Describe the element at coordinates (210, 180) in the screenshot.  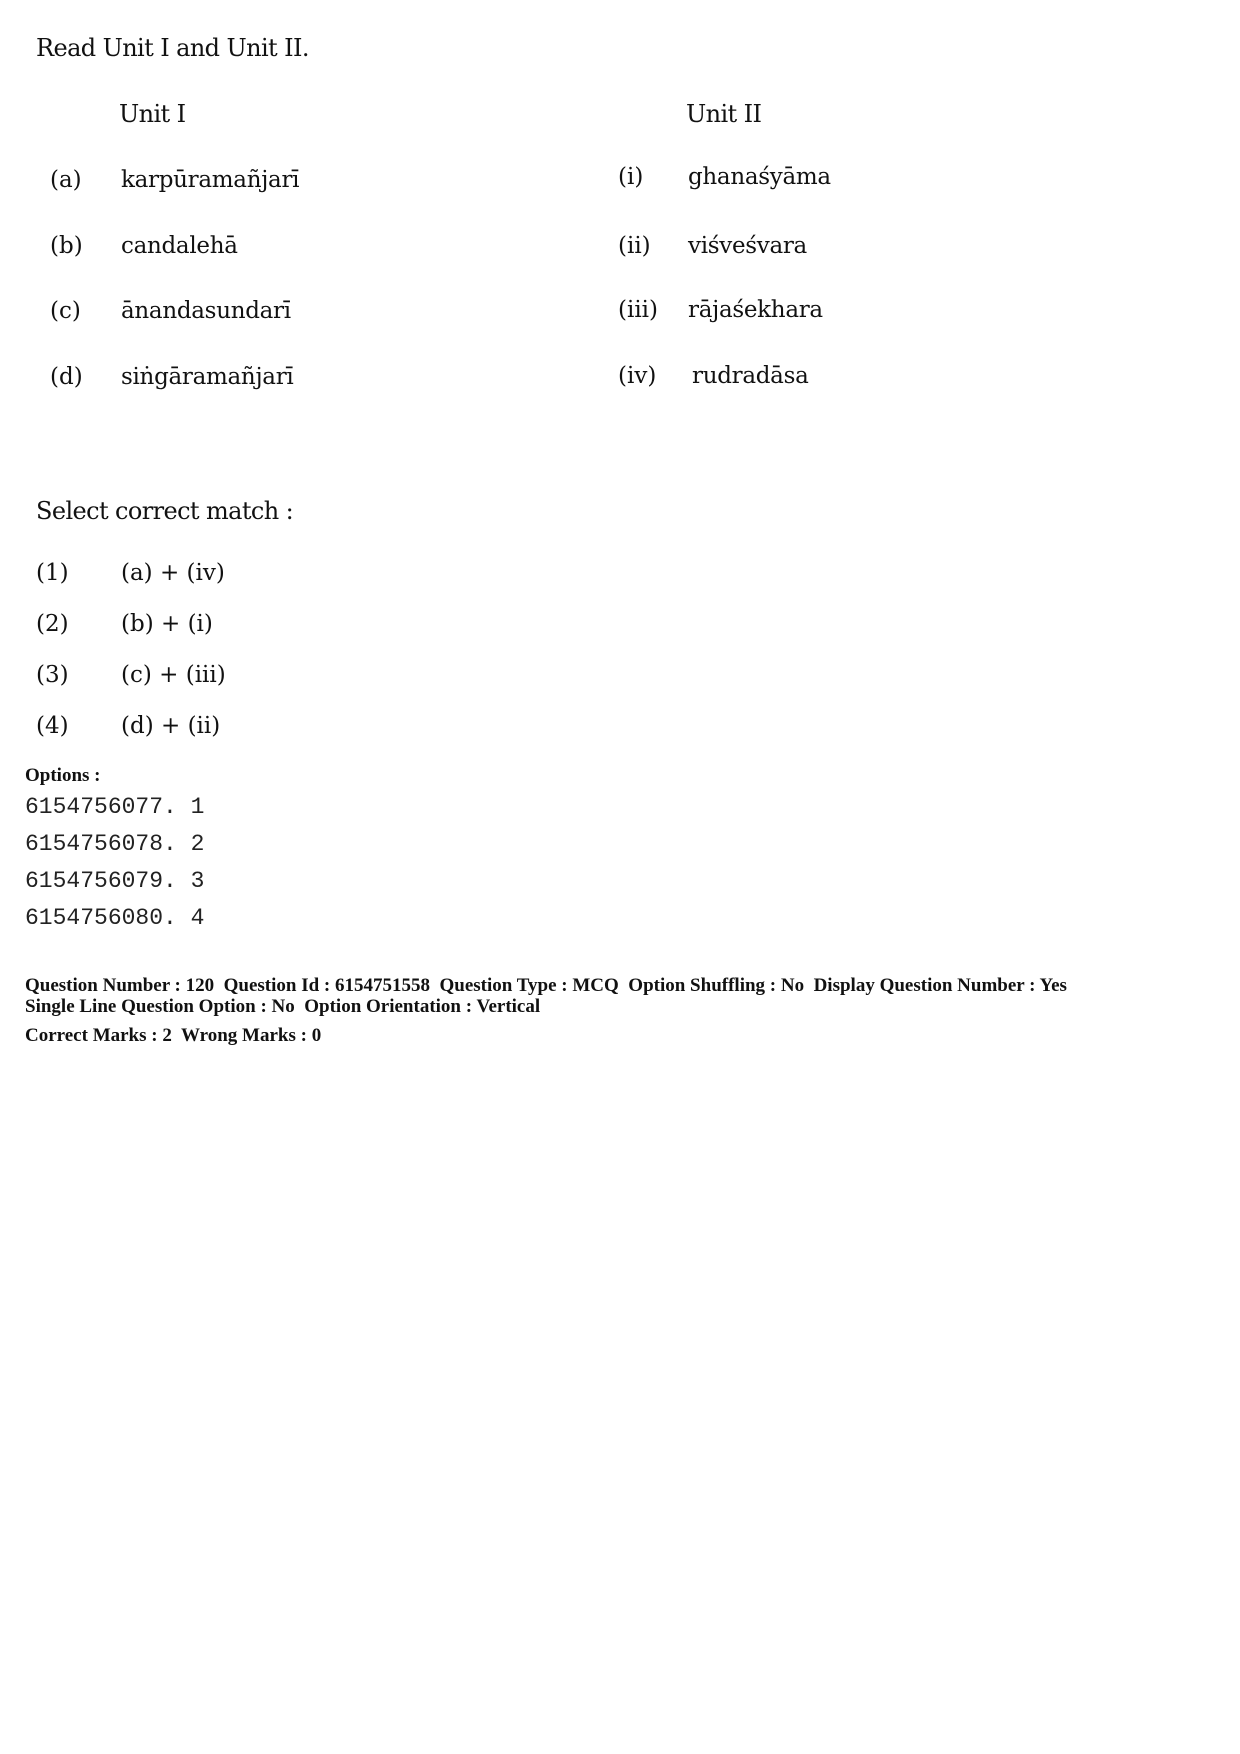
I see `item-text: karpūramañjarī` at that location.